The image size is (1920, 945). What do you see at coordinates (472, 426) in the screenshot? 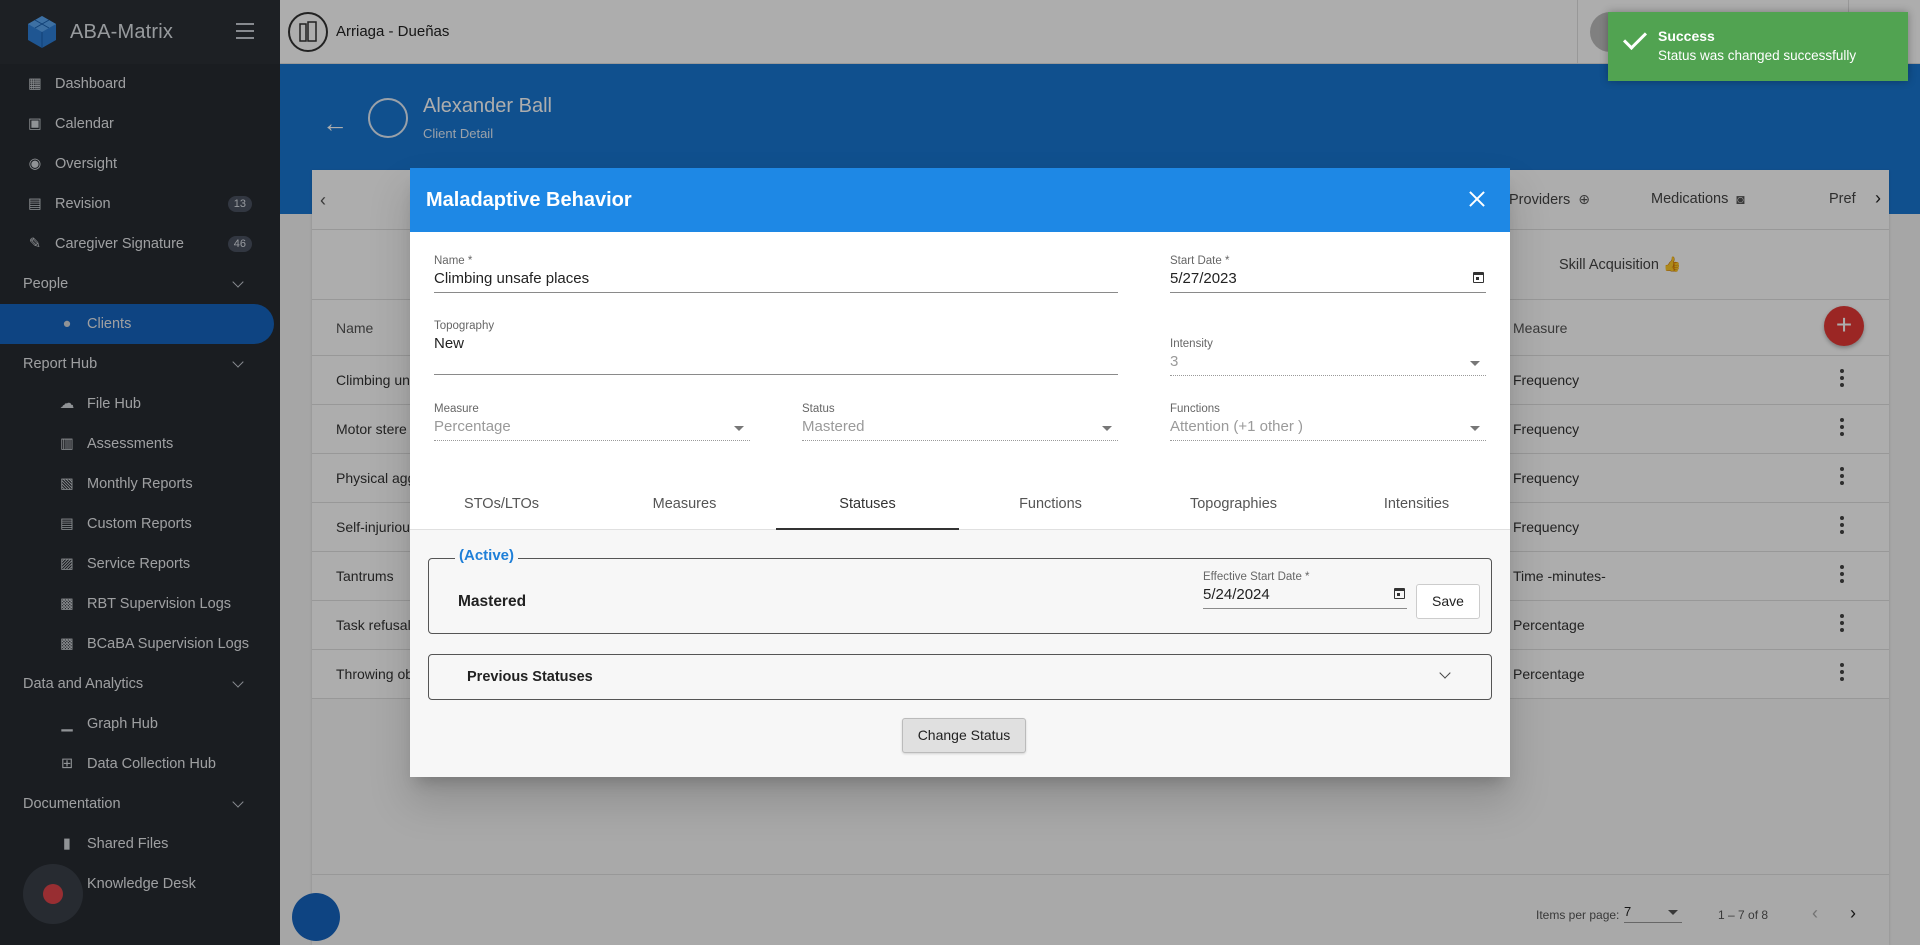
I see `measure-value: Percentage` at bounding box center [472, 426].